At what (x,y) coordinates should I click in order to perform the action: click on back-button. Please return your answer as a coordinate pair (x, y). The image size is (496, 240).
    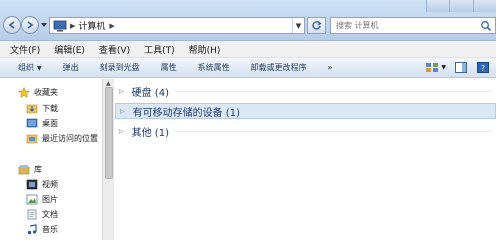
    Looking at the image, I should click on (12, 25).